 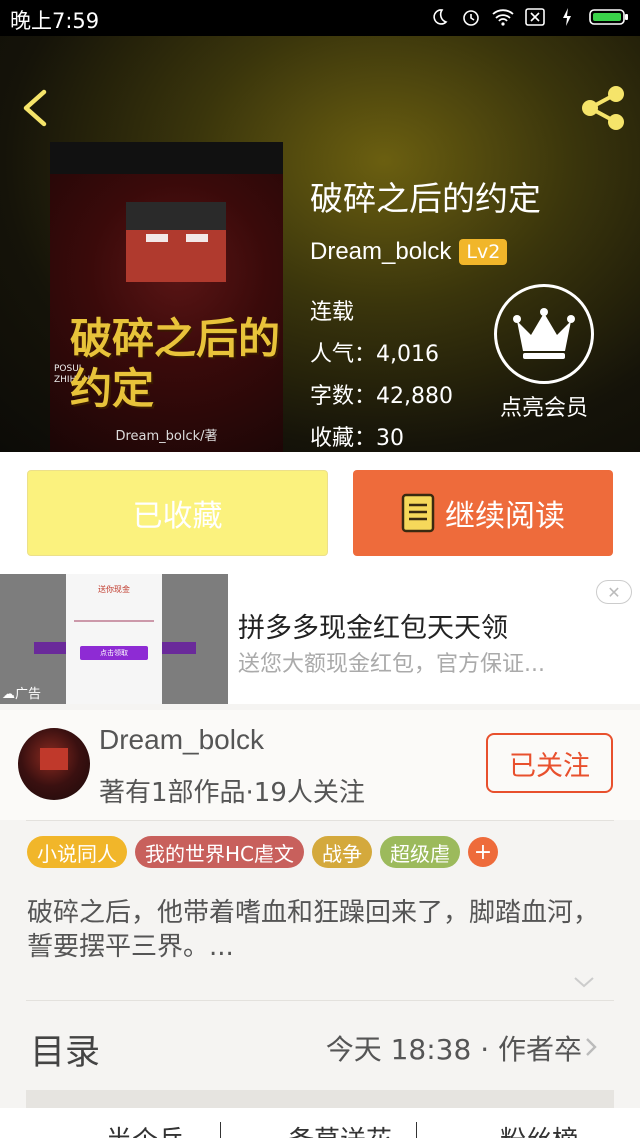 What do you see at coordinates (381, 396) in the screenshot?
I see `book-word-count: 字数：42,880` at bounding box center [381, 396].